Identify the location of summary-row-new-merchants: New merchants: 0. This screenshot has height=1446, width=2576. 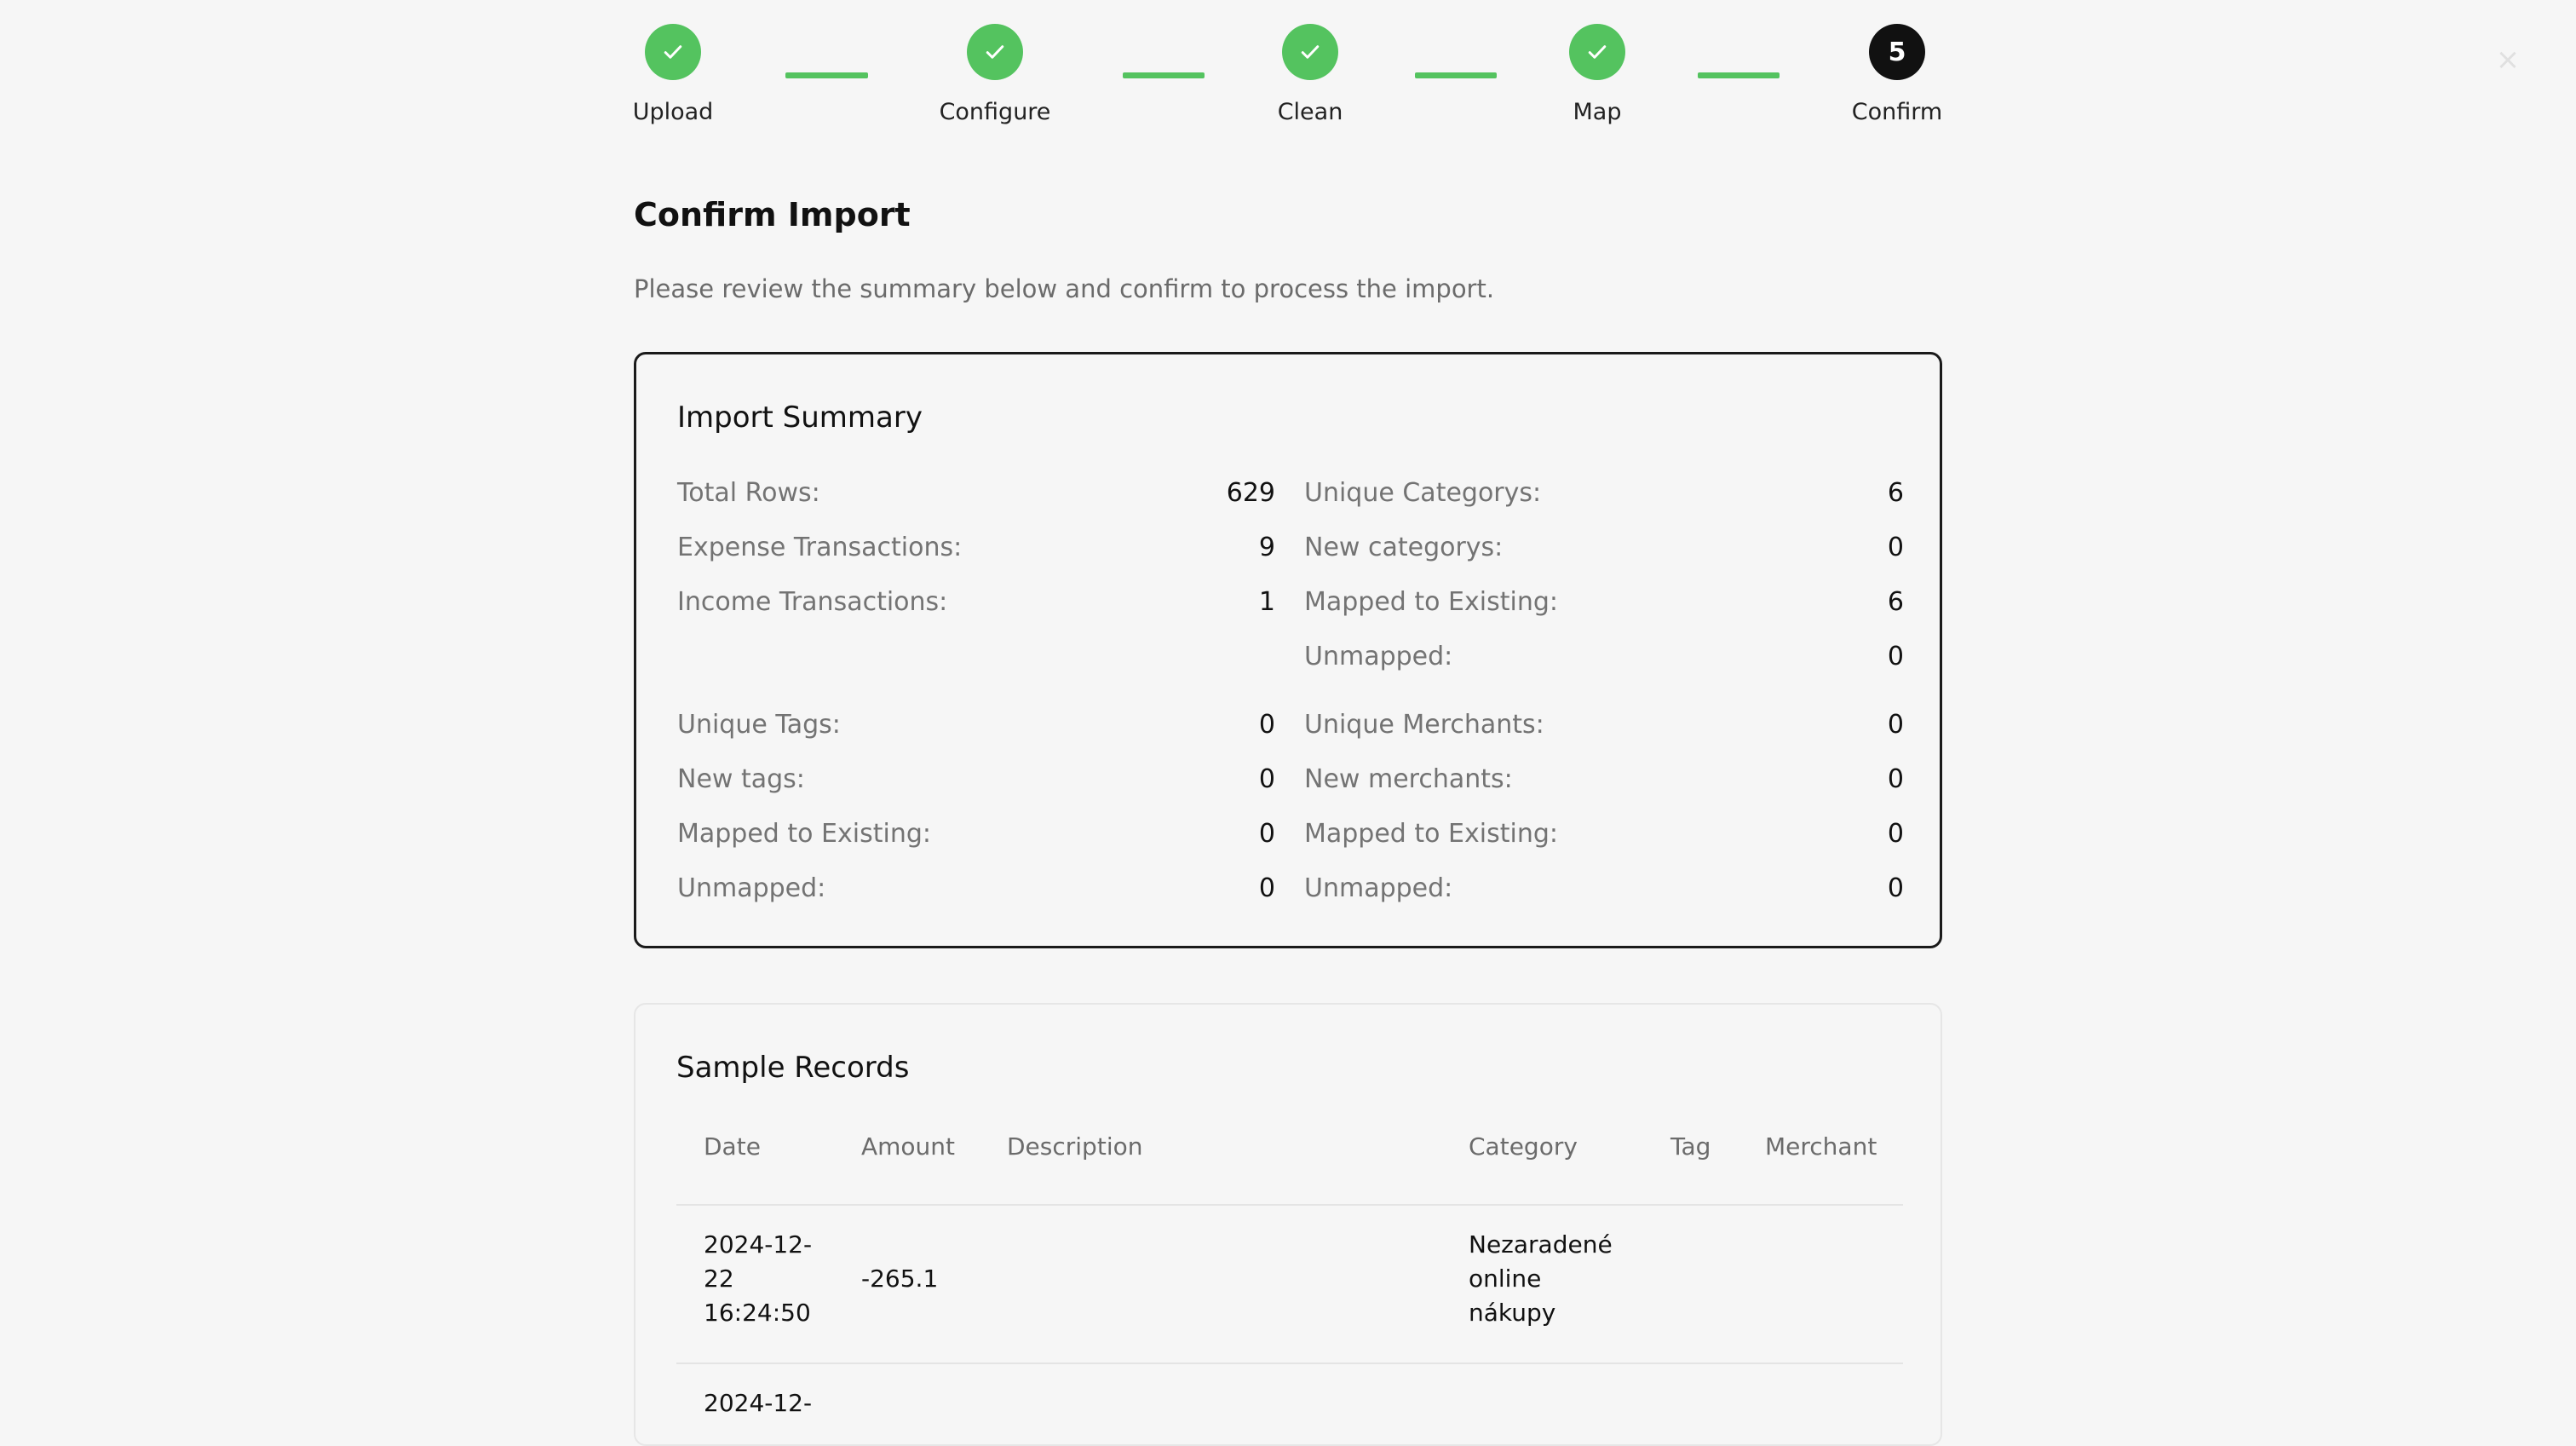
(1604, 779).